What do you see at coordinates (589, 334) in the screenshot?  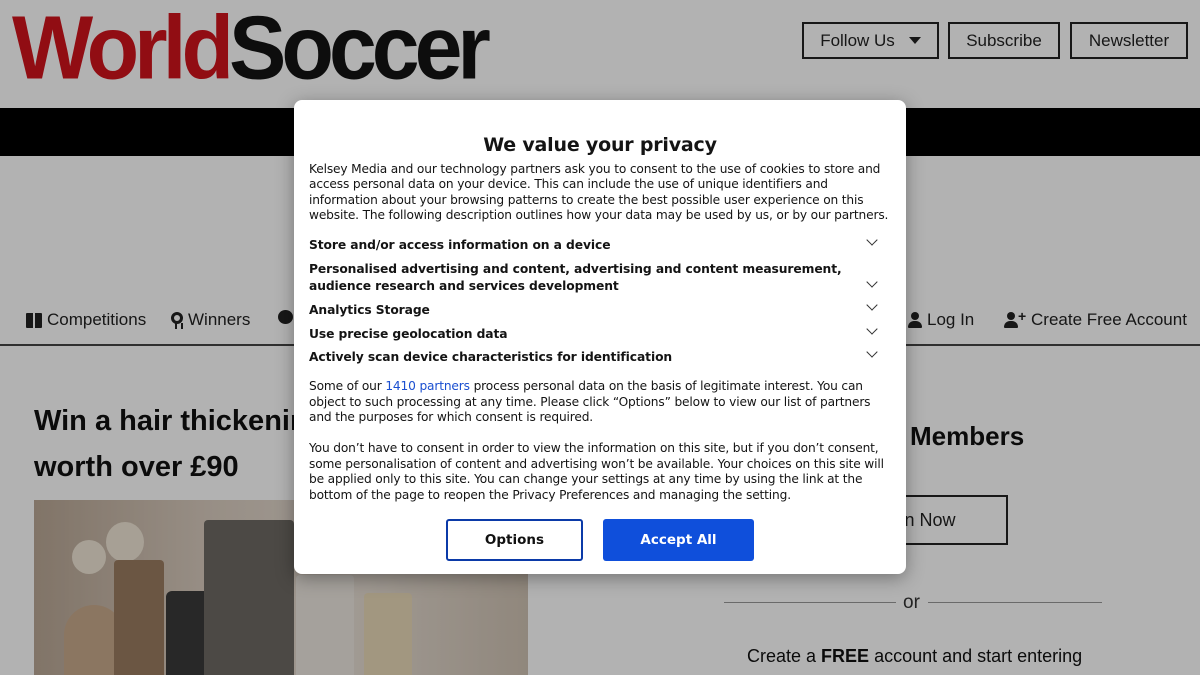 I see `purpose-item-geolocation: Use precise geolocation data` at bounding box center [589, 334].